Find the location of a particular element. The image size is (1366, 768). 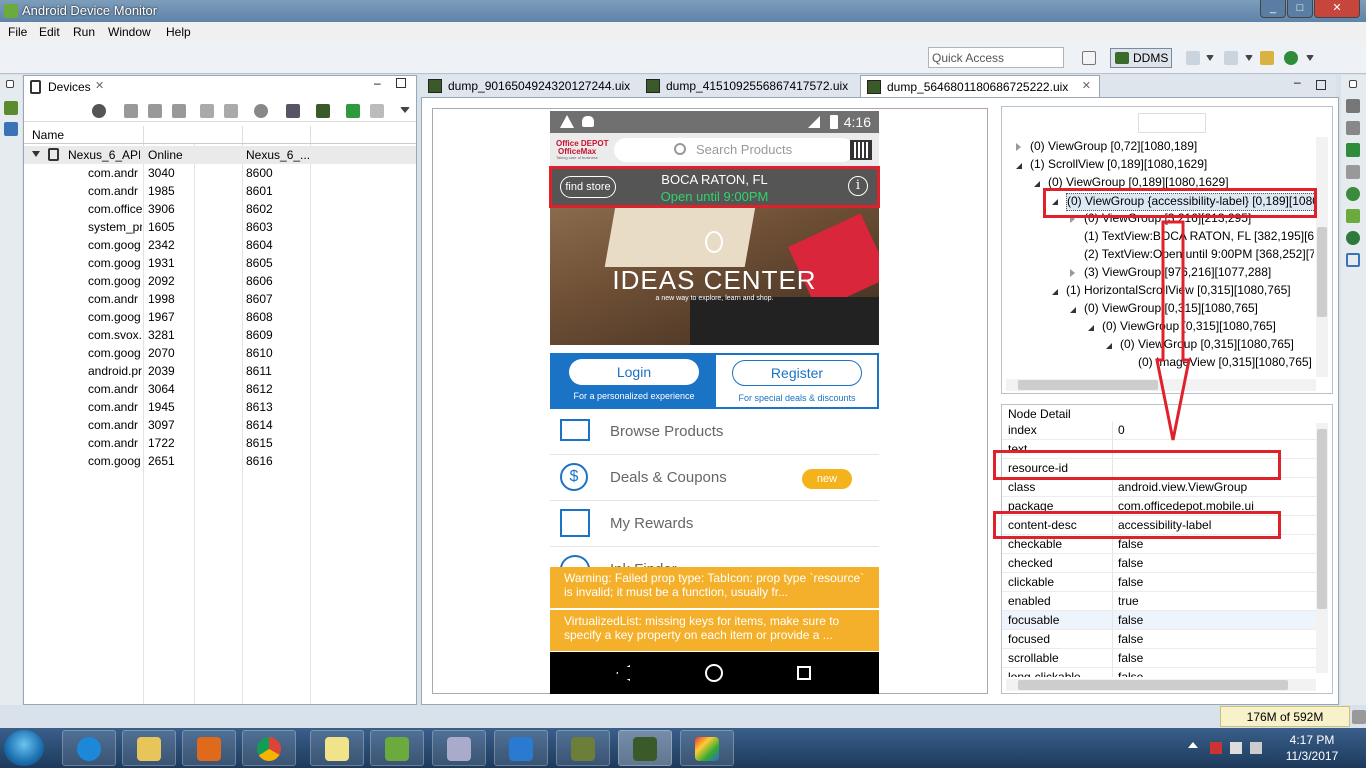

property-row: focused false is located at coordinates (1160, 639).